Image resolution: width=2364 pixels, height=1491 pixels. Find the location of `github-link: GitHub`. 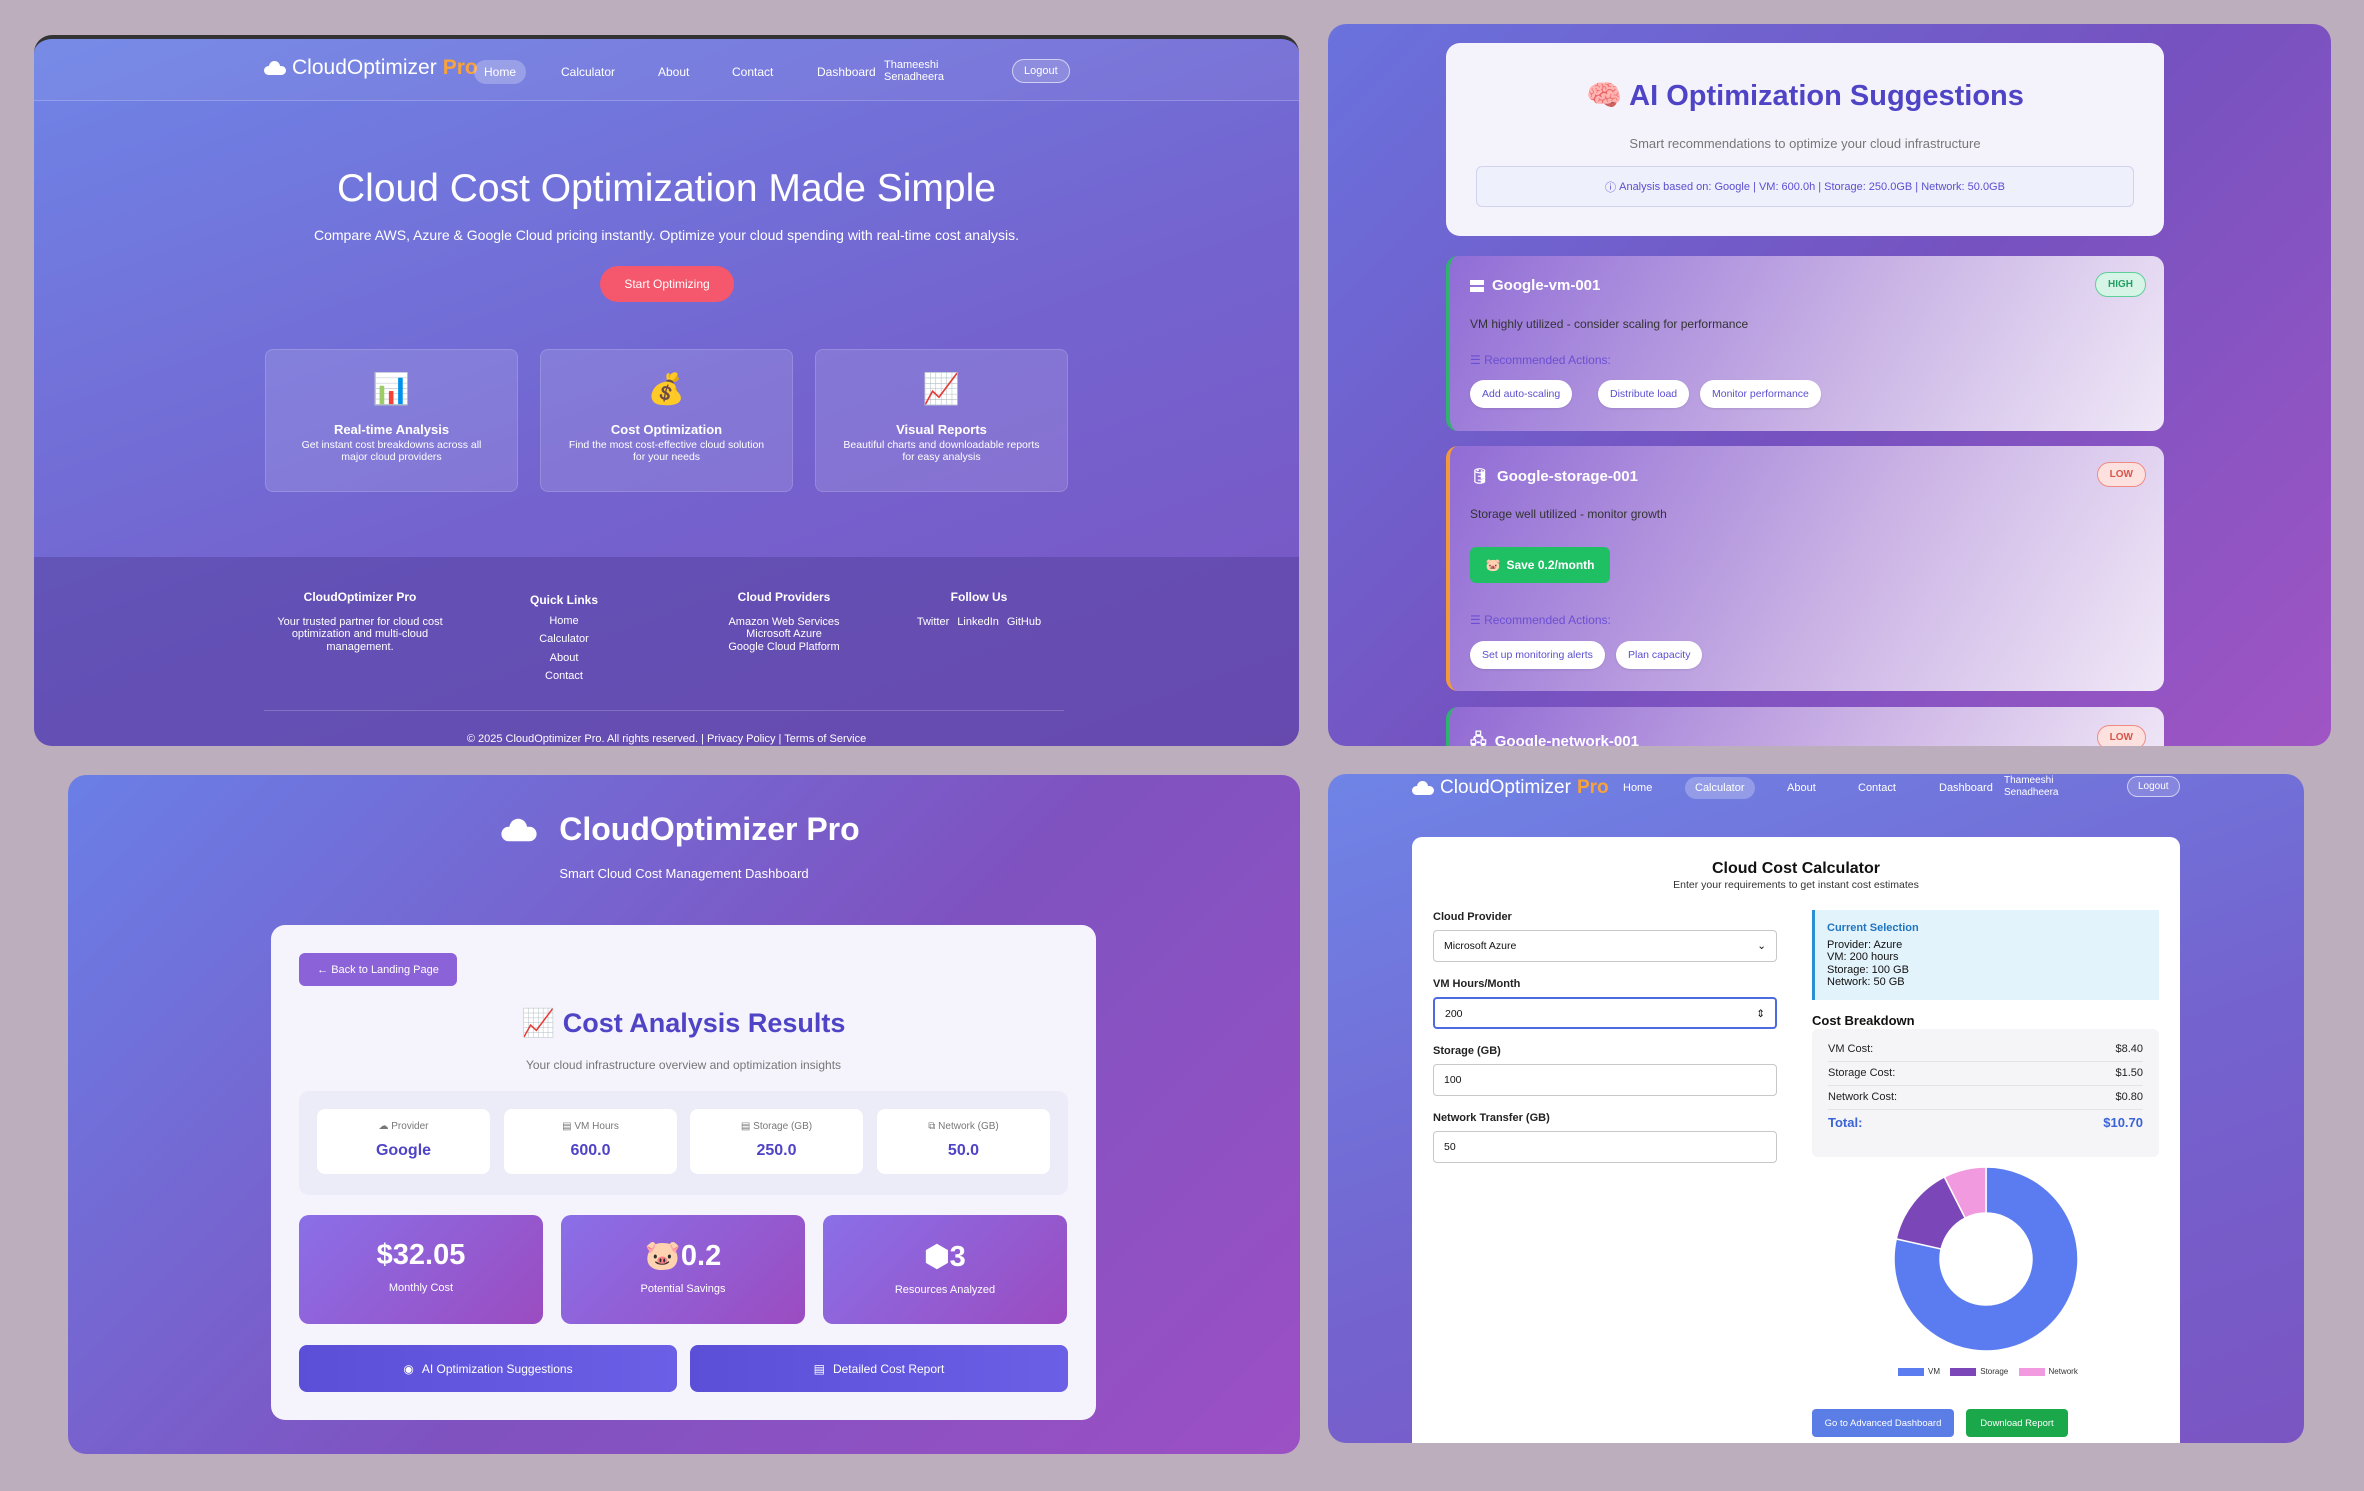

github-link: GitHub is located at coordinates (1024, 622).